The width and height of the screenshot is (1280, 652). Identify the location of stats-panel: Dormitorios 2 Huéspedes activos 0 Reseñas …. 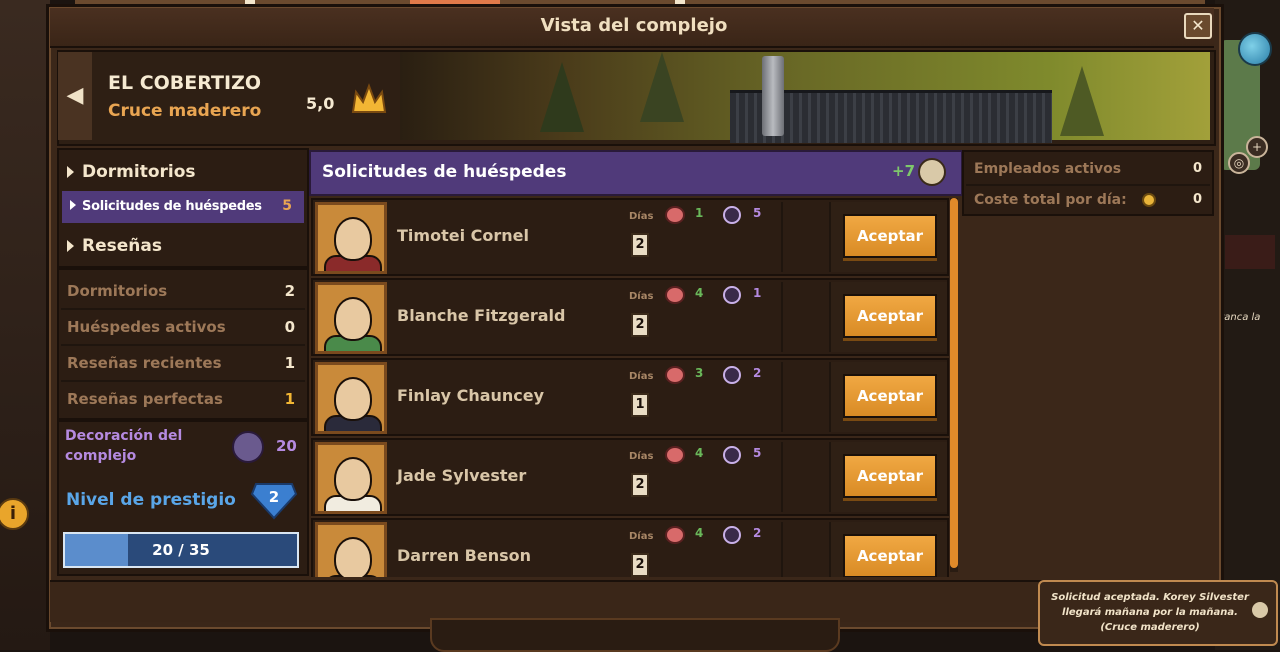
(183, 344).